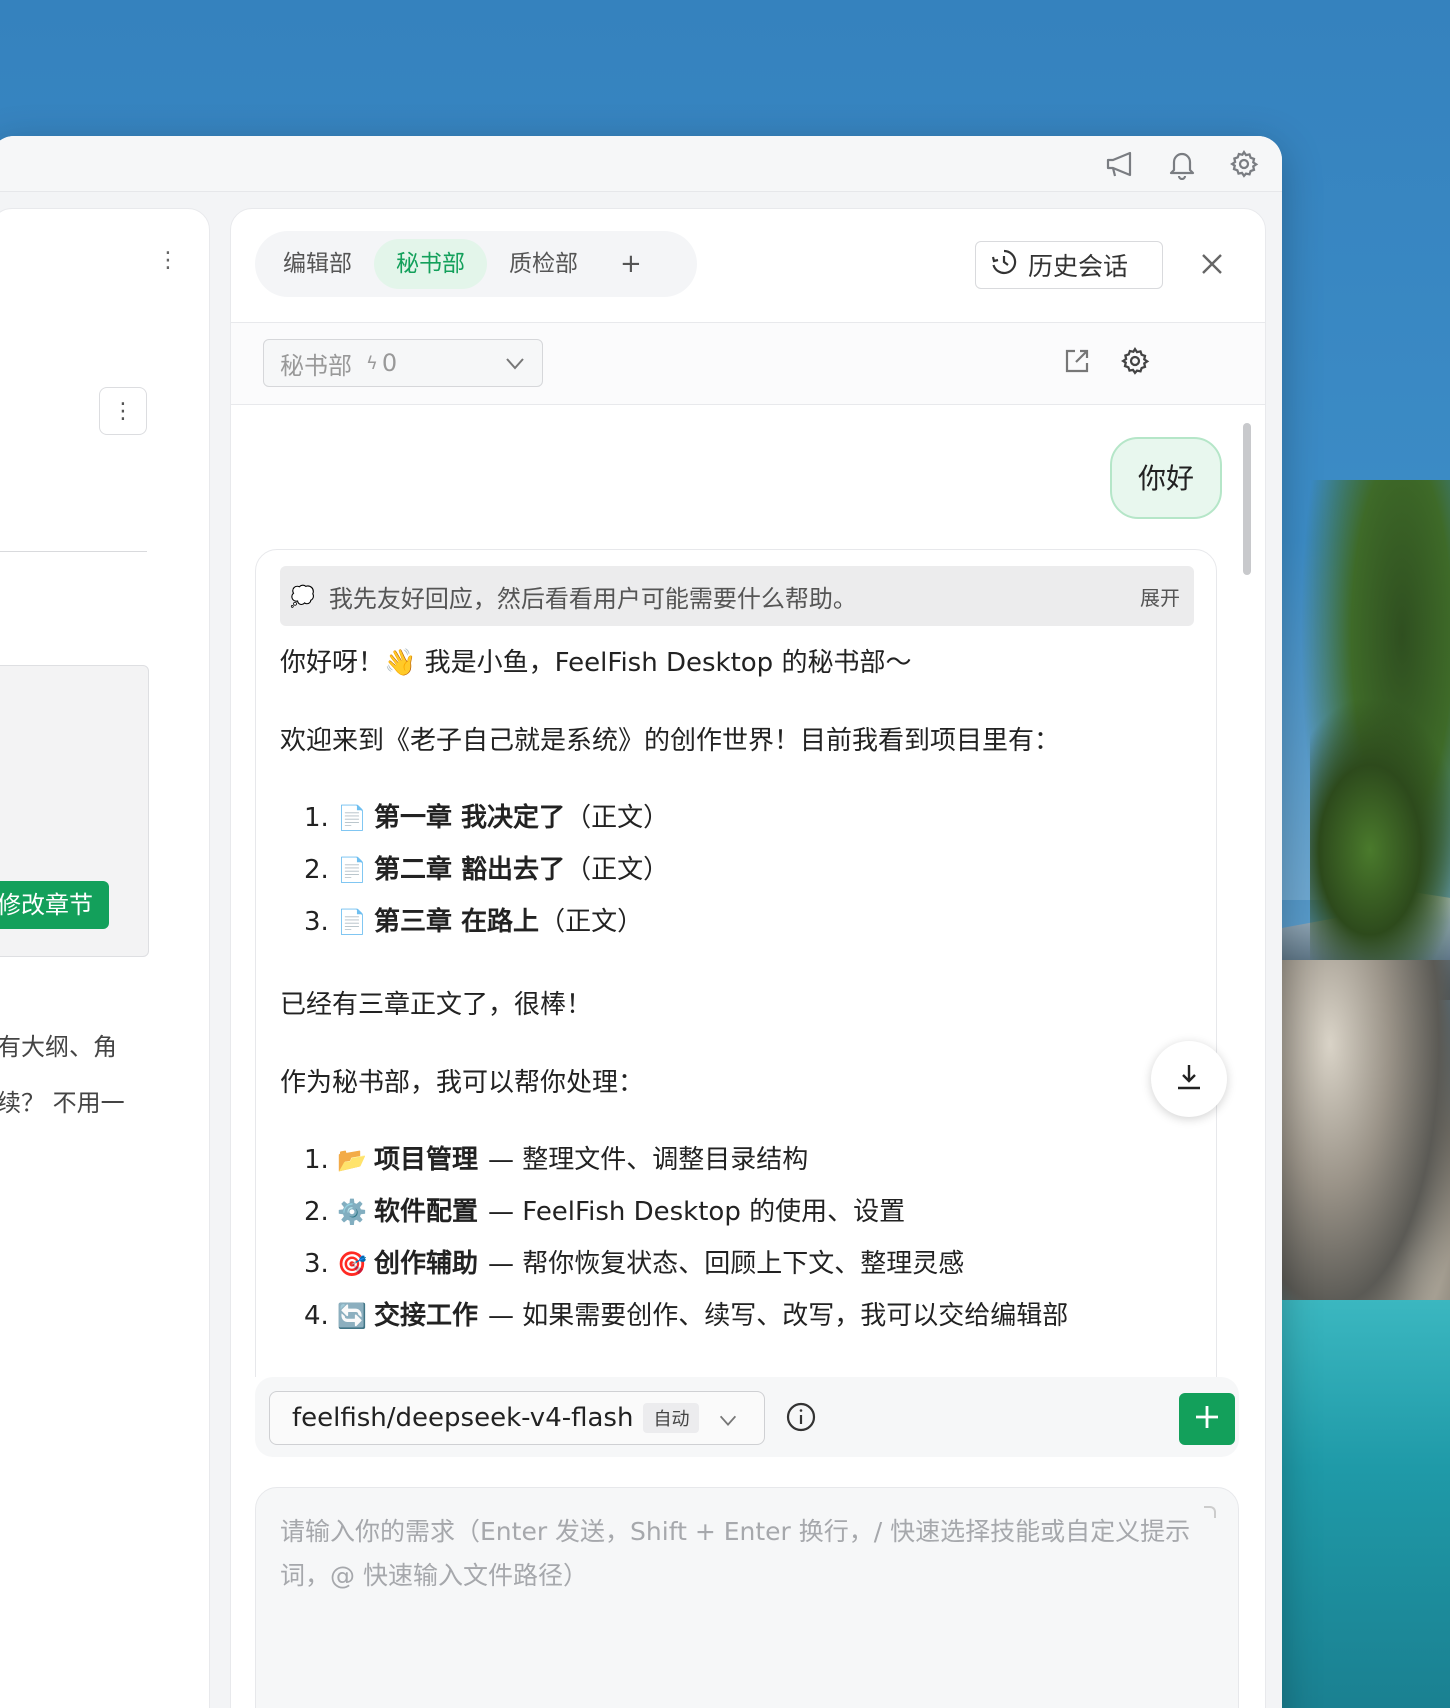 The height and width of the screenshot is (1708, 1450). I want to click on divider, so click(73, 551).